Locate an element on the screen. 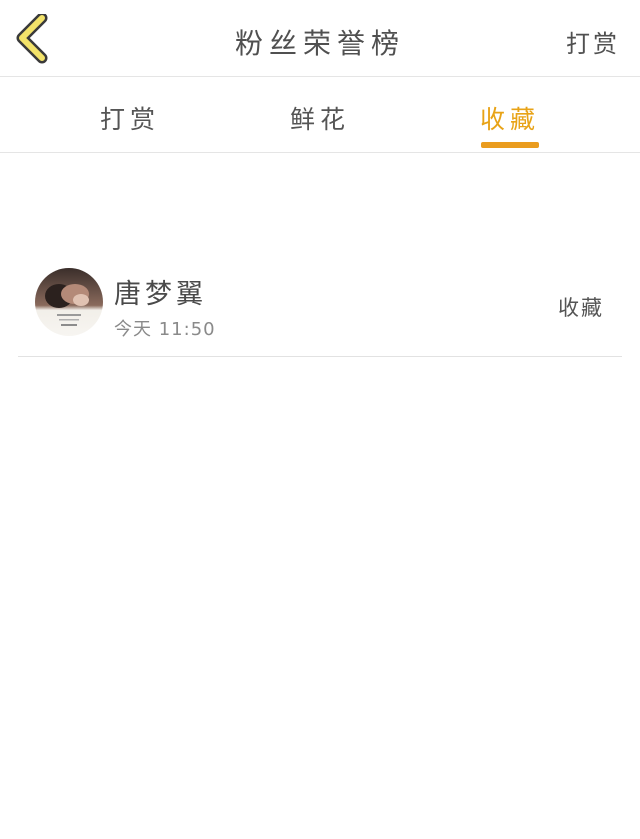  top-navbar: 粉丝荣誉榜 打赏 is located at coordinates (320, 38).